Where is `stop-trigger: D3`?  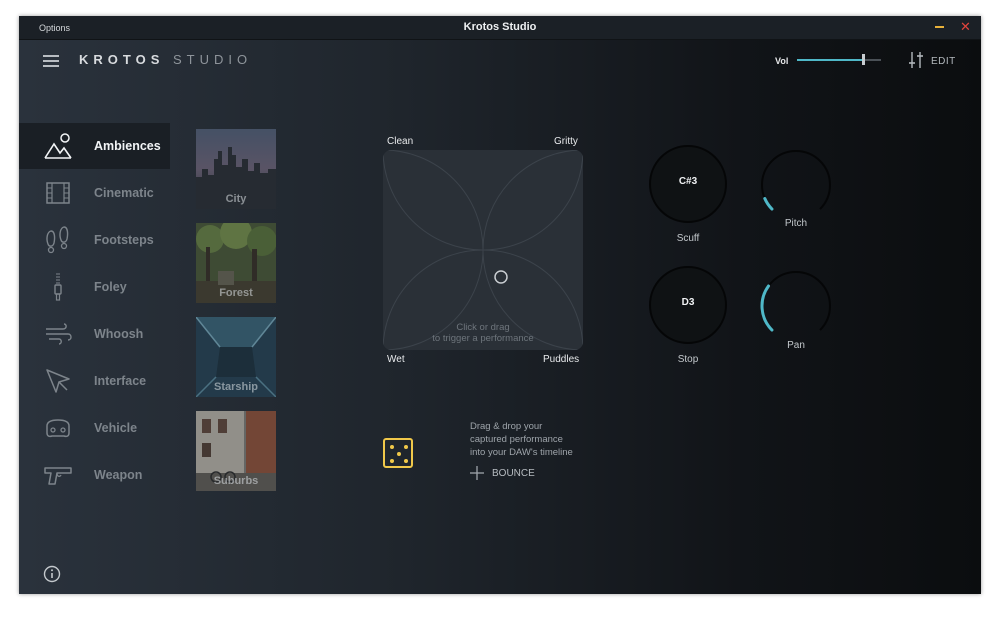 stop-trigger: D3 is located at coordinates (688, 305).